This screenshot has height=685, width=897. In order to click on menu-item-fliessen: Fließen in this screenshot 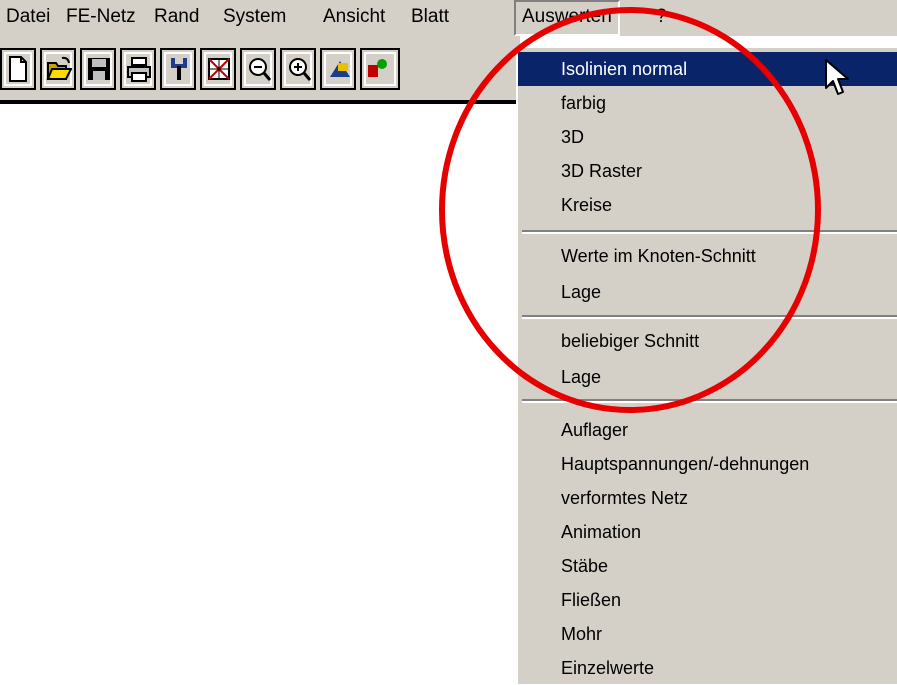, I will do `click(707, 600)`.